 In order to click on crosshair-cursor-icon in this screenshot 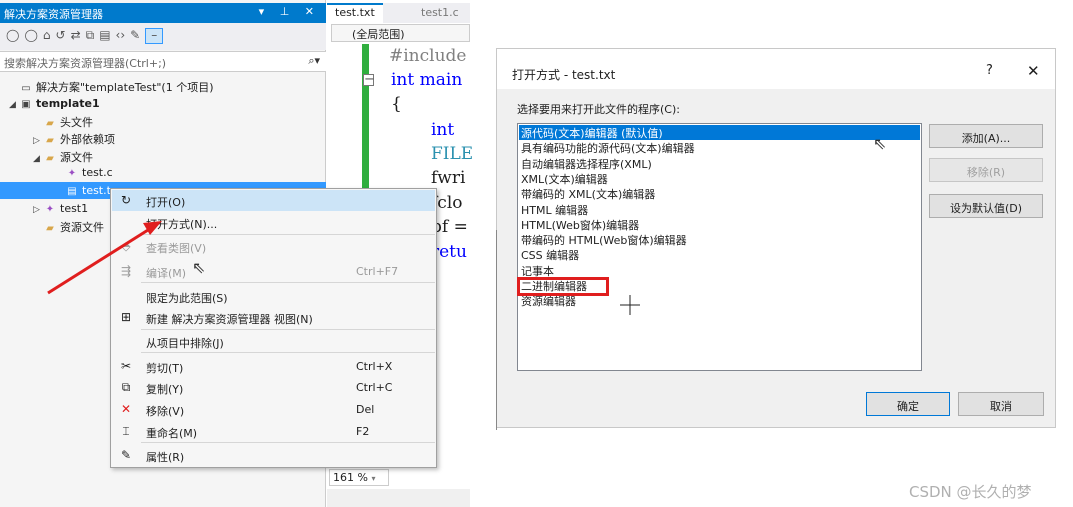, I will do `click(630, 305)`.